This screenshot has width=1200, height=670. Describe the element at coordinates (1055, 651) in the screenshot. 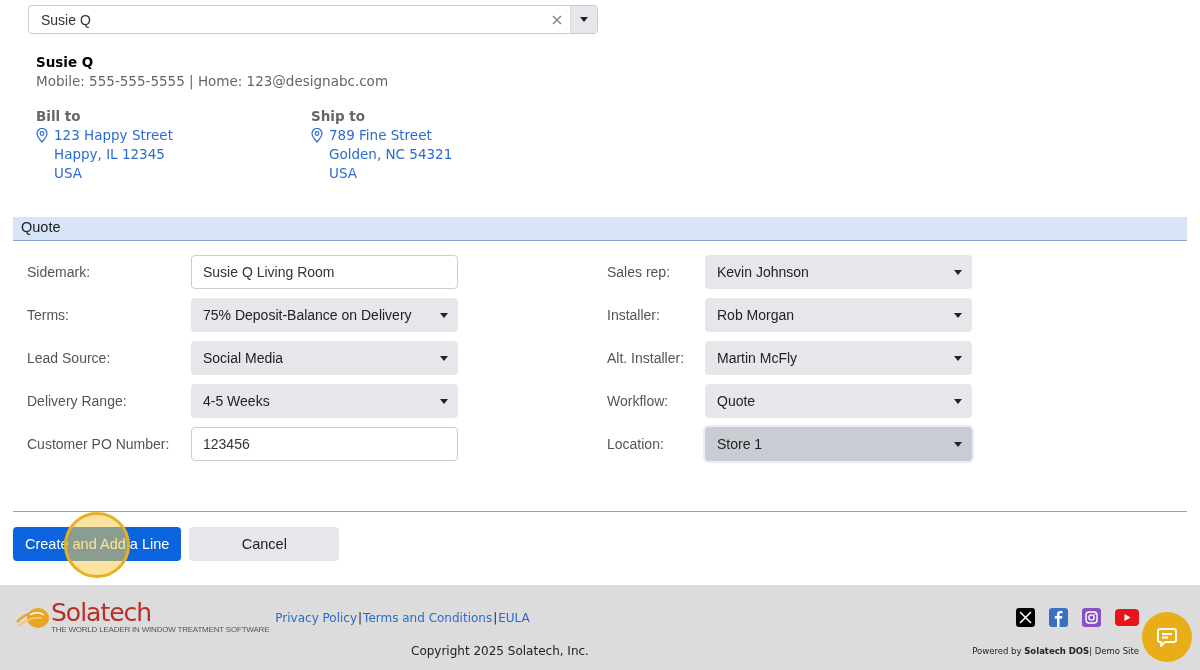

I see `powered-by-text: Powered by Solatech DOS| Demo Site` at that location.